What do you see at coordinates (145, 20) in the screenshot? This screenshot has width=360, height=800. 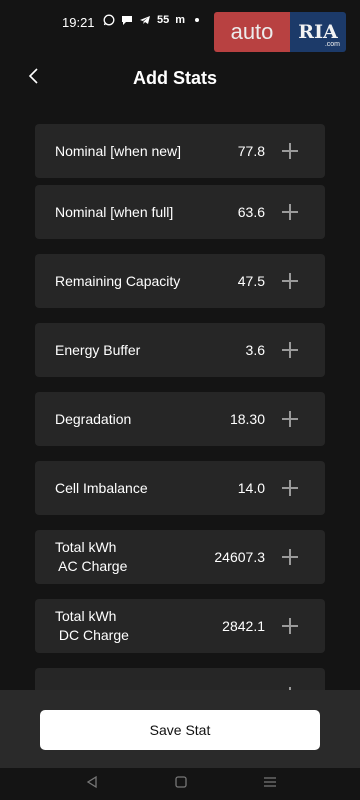 I see `telegram-icon` at bounding box center [145, 20].